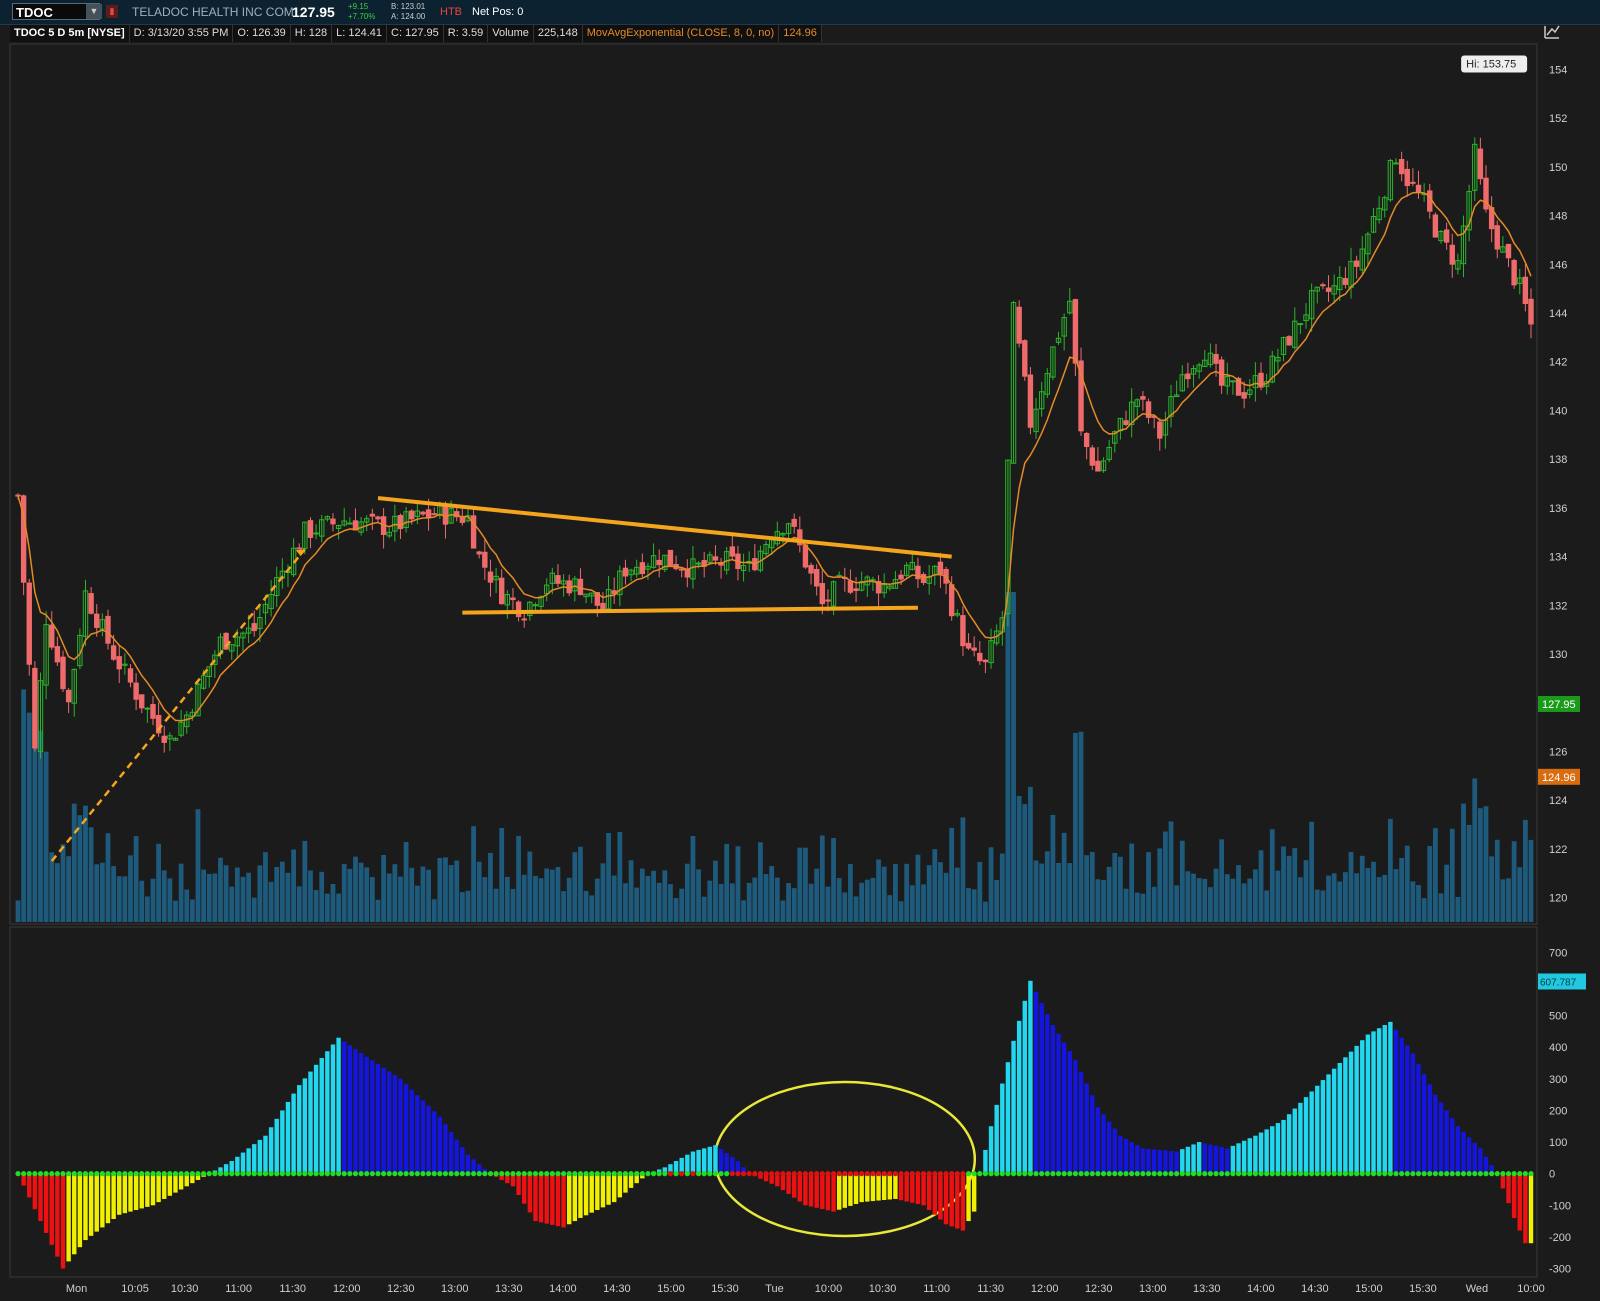 This screenshot has width=1600, height=1301. What do you see at coordinates (112, 11) in the screenshot?
I see `alert-flag-icon: ▮` at bounding box center [112, 11].